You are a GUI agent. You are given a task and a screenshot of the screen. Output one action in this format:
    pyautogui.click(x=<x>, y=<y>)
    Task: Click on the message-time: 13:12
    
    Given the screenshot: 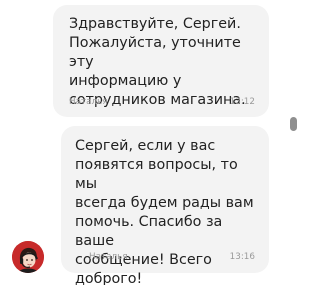 What is the action you would take?
    pyautogui.click(x=242, y=102)
    